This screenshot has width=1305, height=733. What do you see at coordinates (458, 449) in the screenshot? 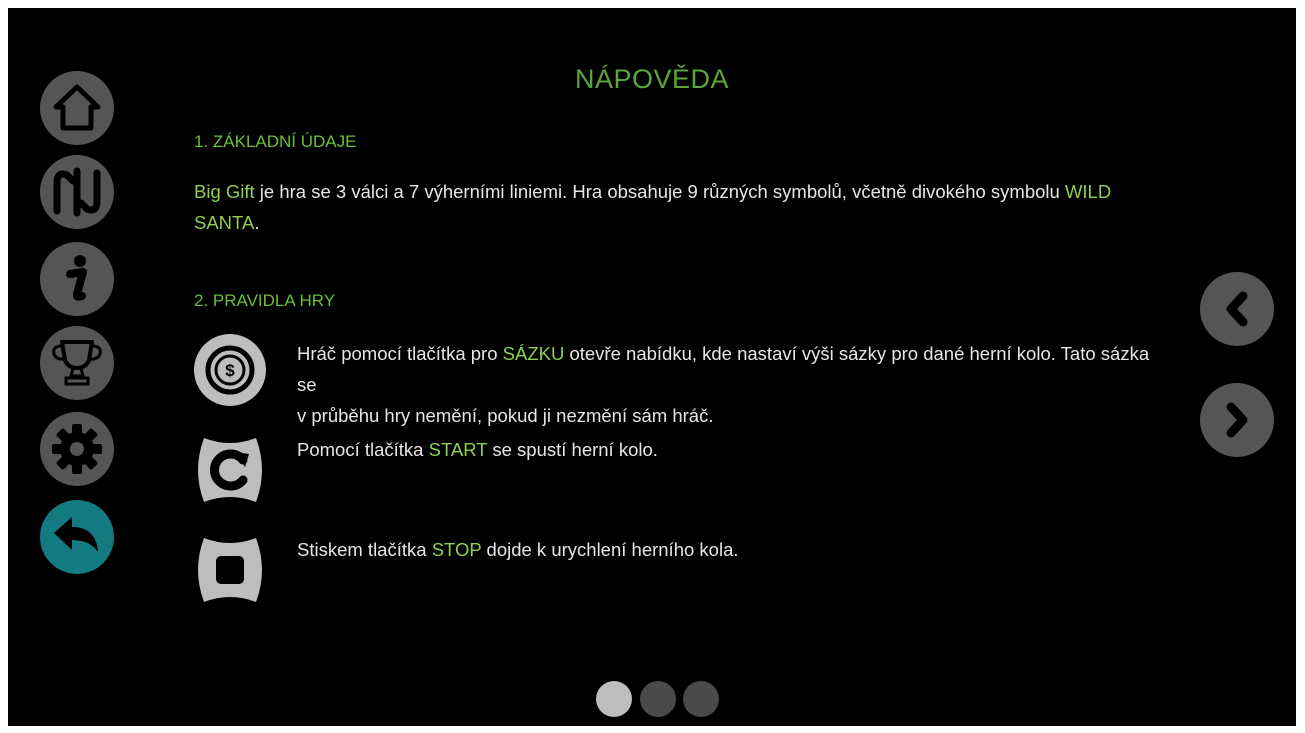
I see `start-keyword: START` at bounding box center [458, 449].